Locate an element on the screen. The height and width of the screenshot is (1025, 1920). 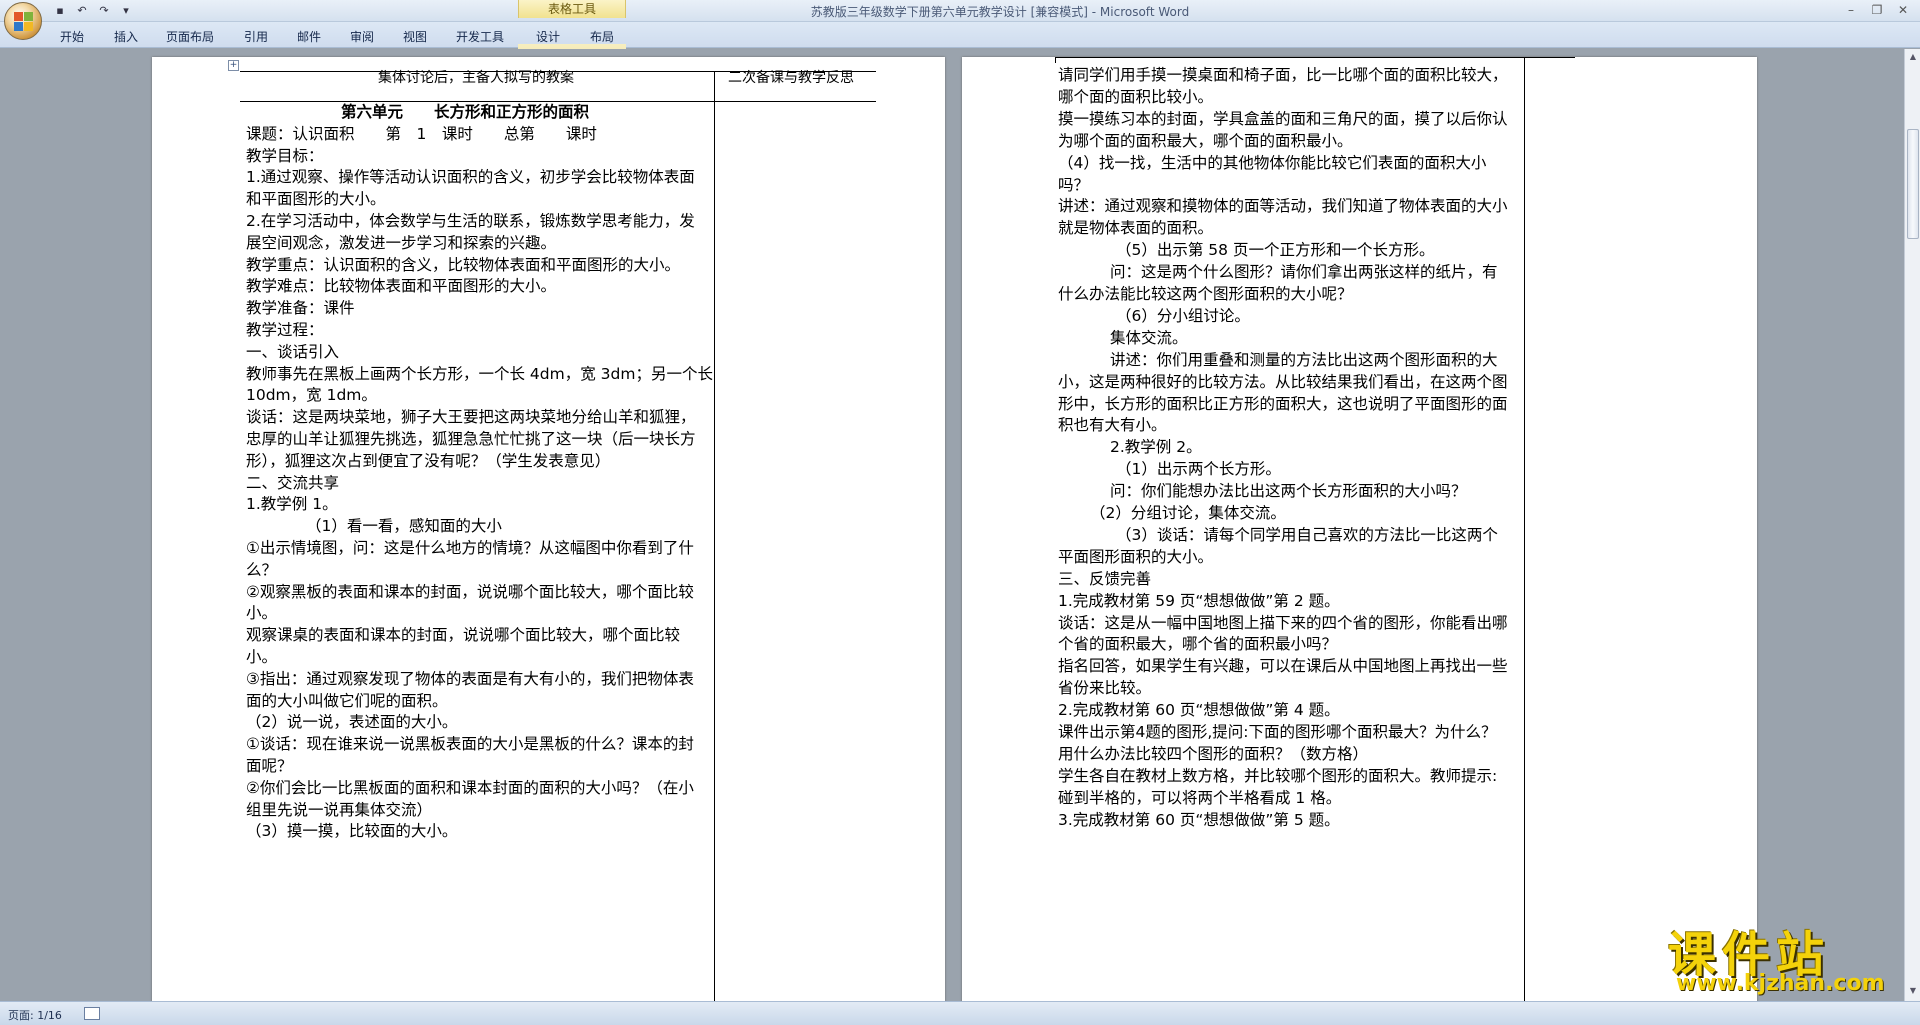
table-header-lesson-plan: 集体讨论后，主备人拟写的教案 is located at coordinates (476, 78).